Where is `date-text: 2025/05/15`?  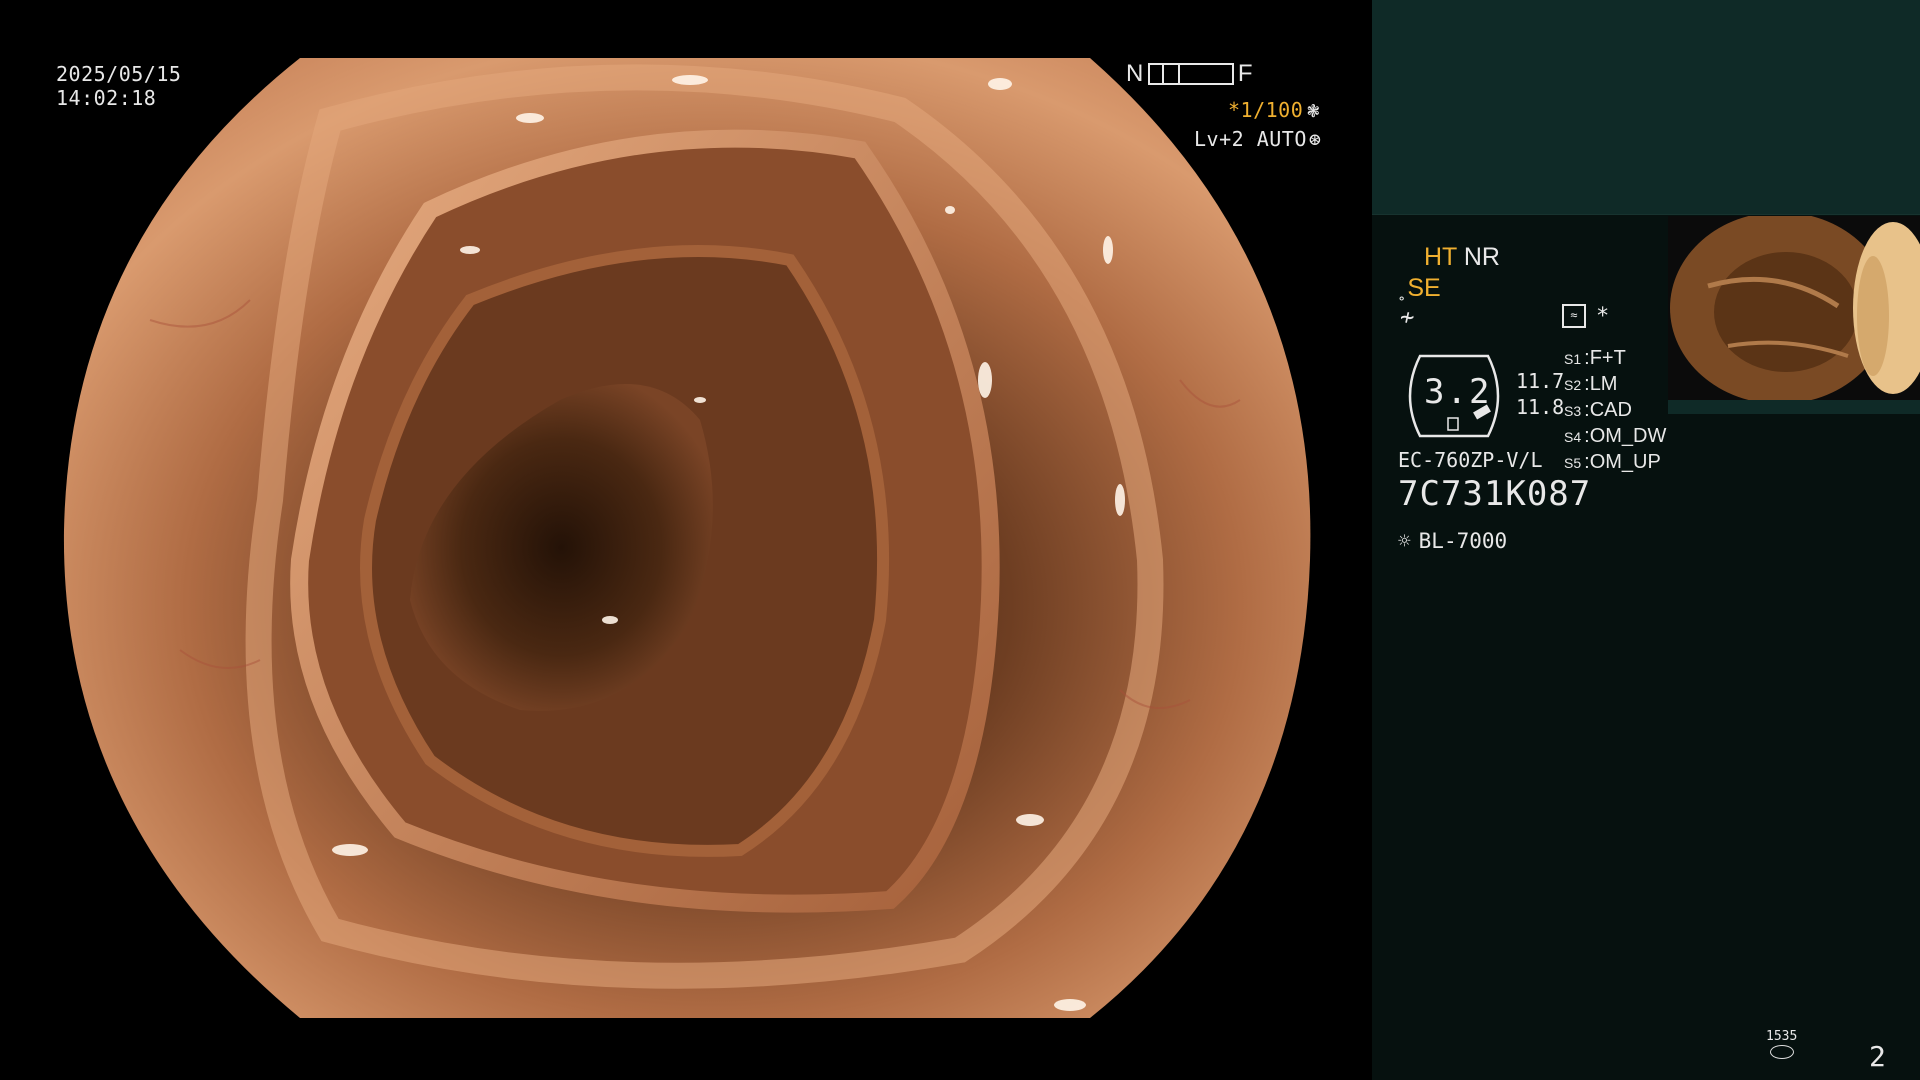 date-text: 2025/05/15 is located at coordinates (119, 74).